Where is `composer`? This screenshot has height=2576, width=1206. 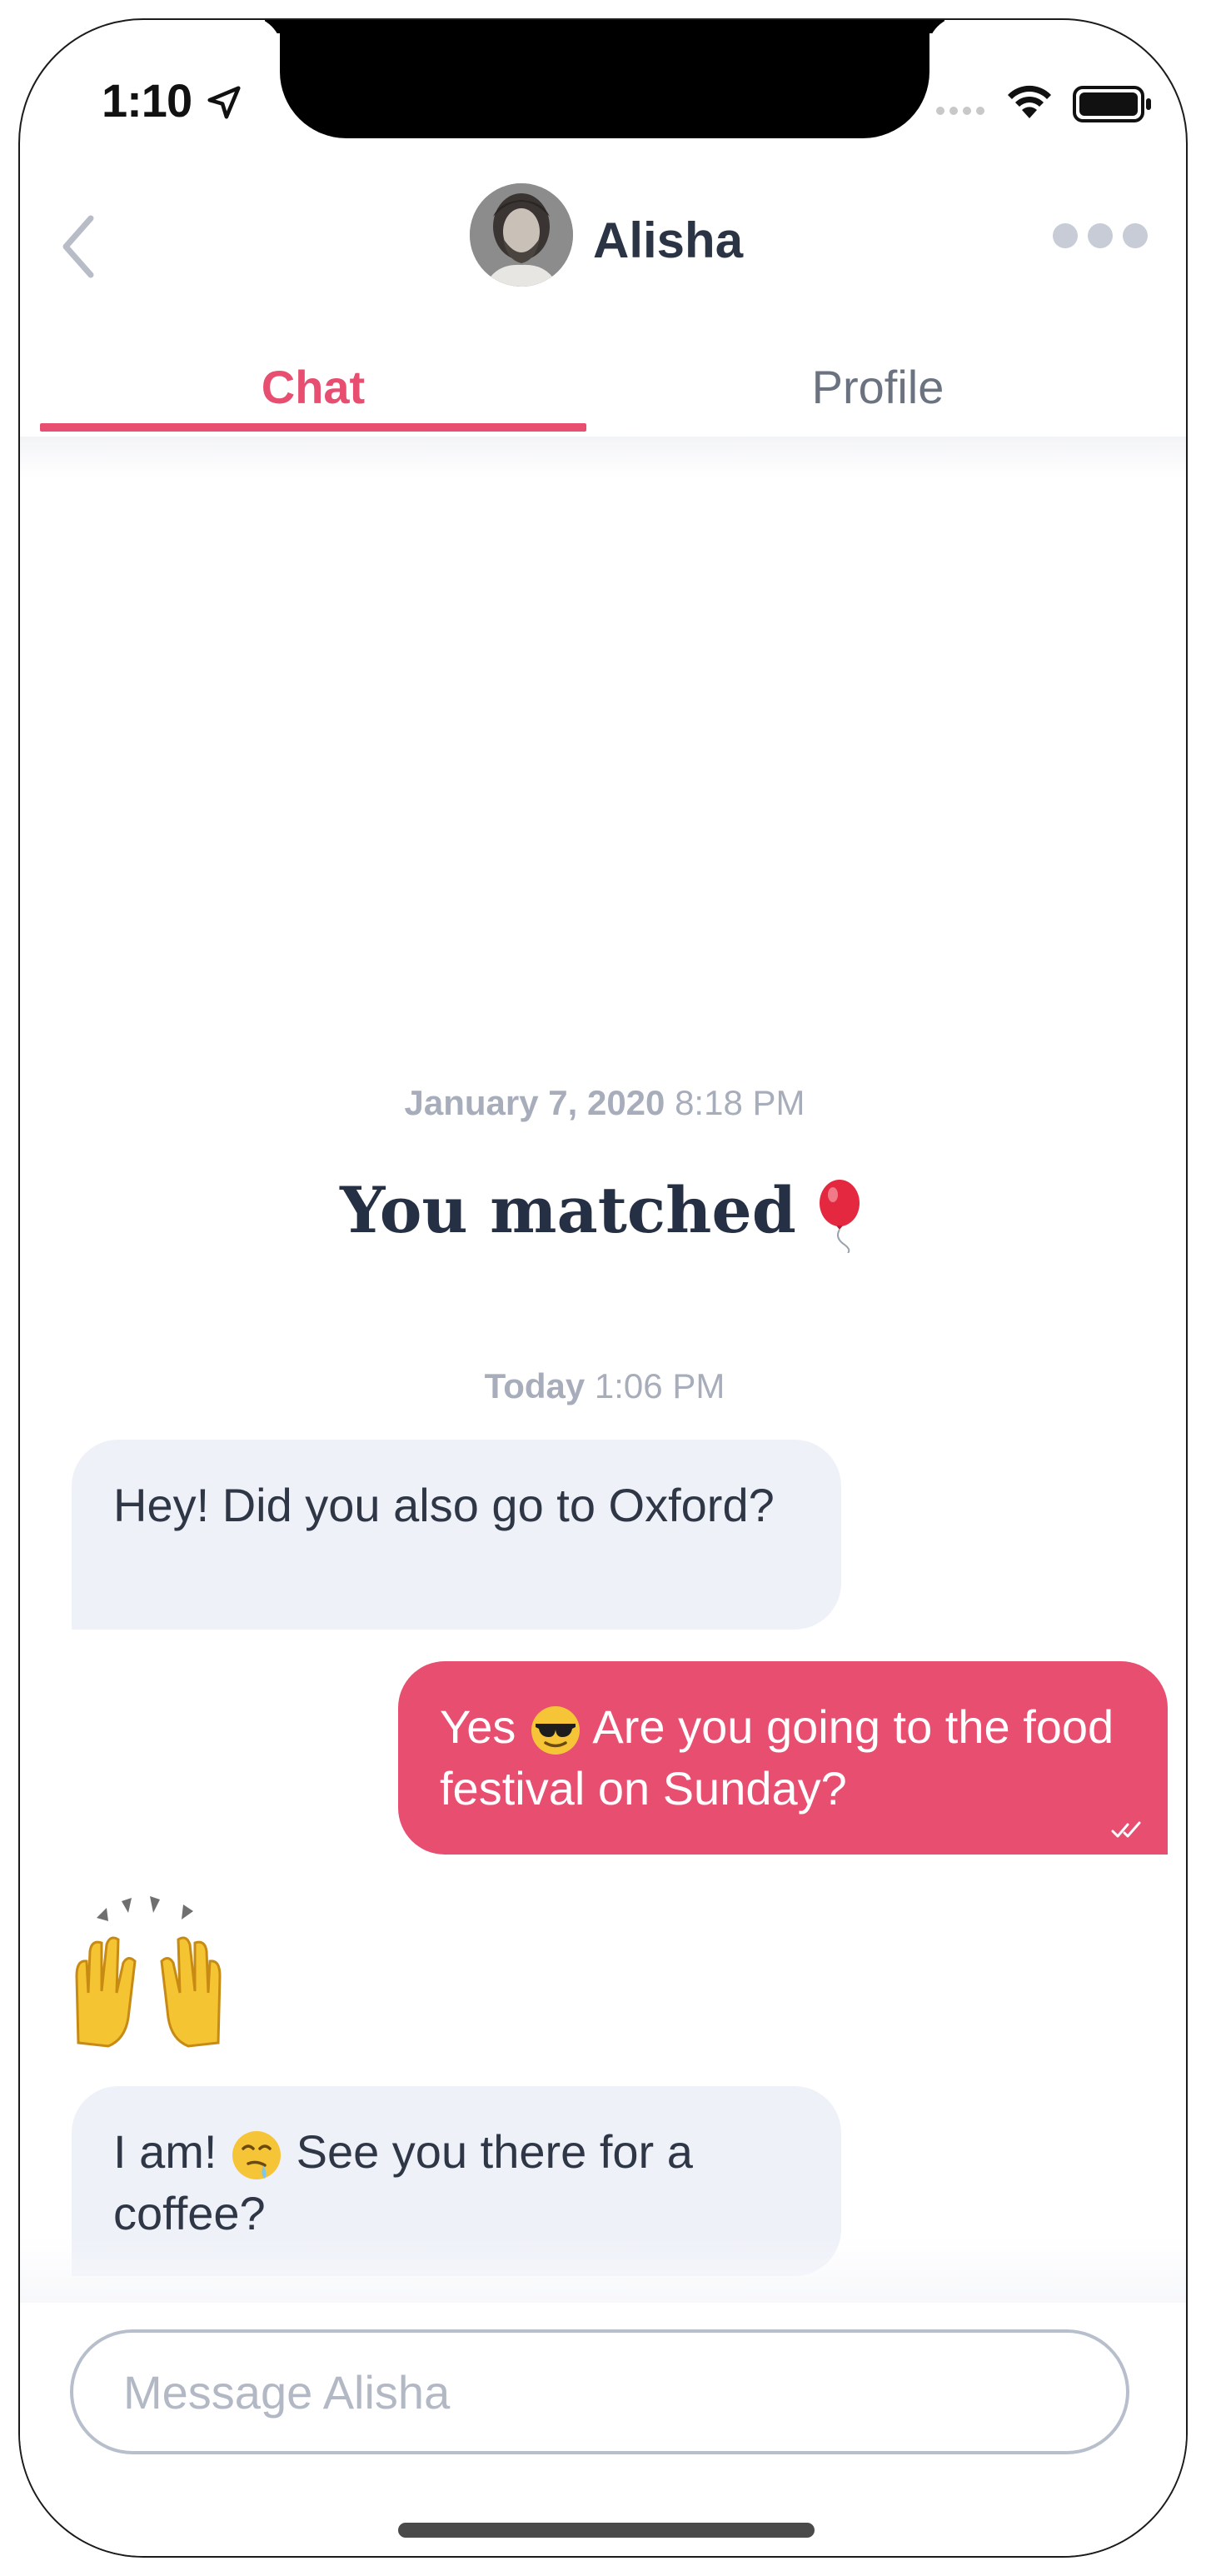
composer is located at coordinates (603, 2429).